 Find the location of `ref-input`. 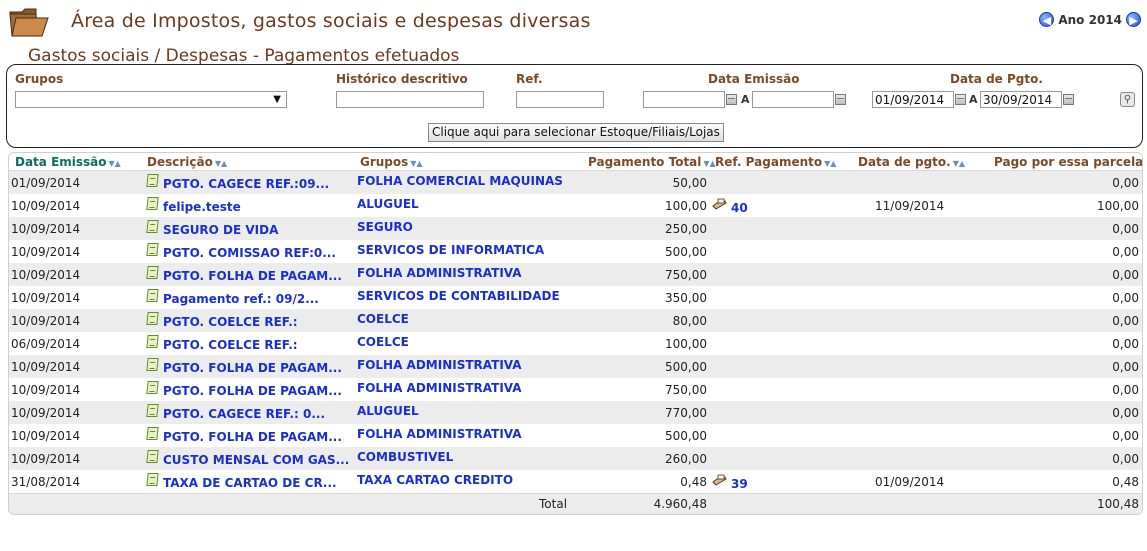

ref-input is located at coordinates (560, 99).